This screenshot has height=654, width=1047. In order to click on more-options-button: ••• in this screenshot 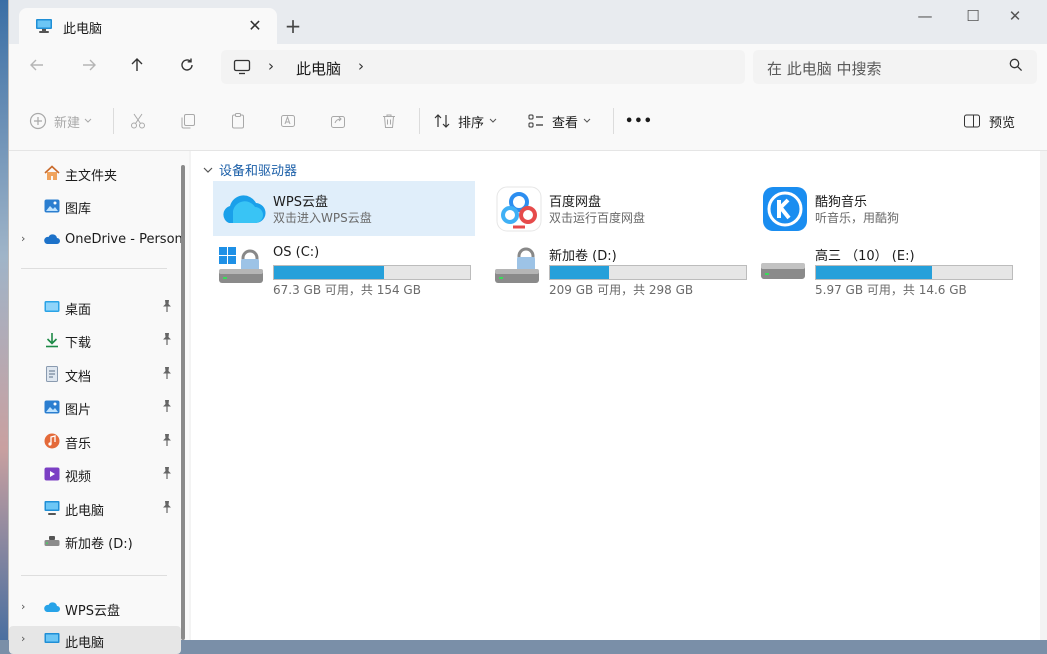, I will do `click(639, 121)`.